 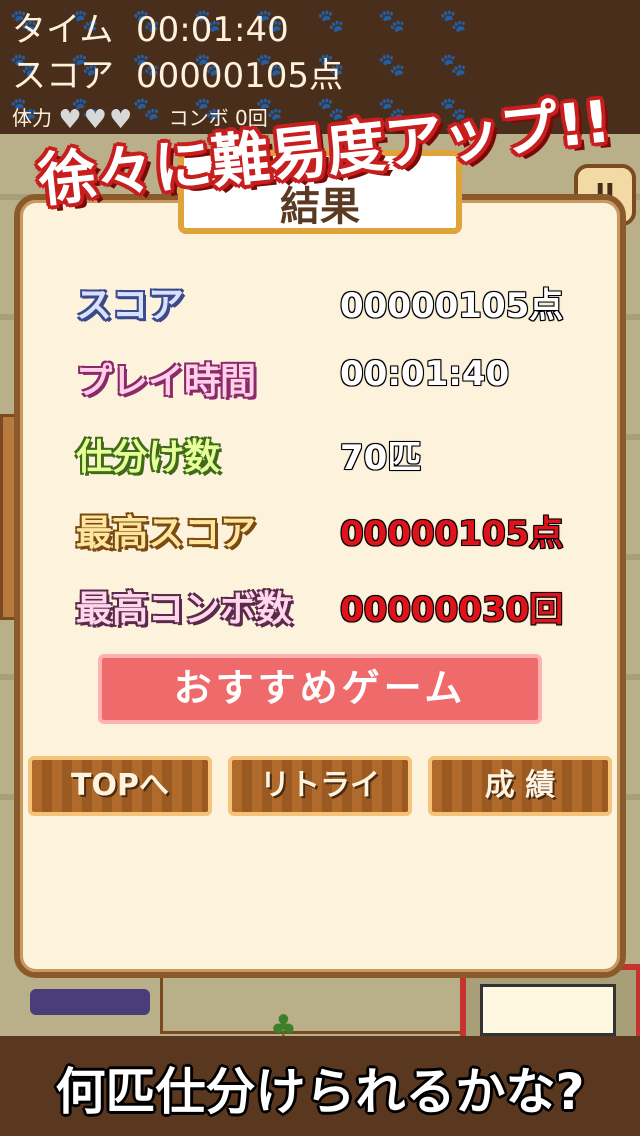 I want to click on result-row-score: スコア 00000105点, so click(x=336, y=301).